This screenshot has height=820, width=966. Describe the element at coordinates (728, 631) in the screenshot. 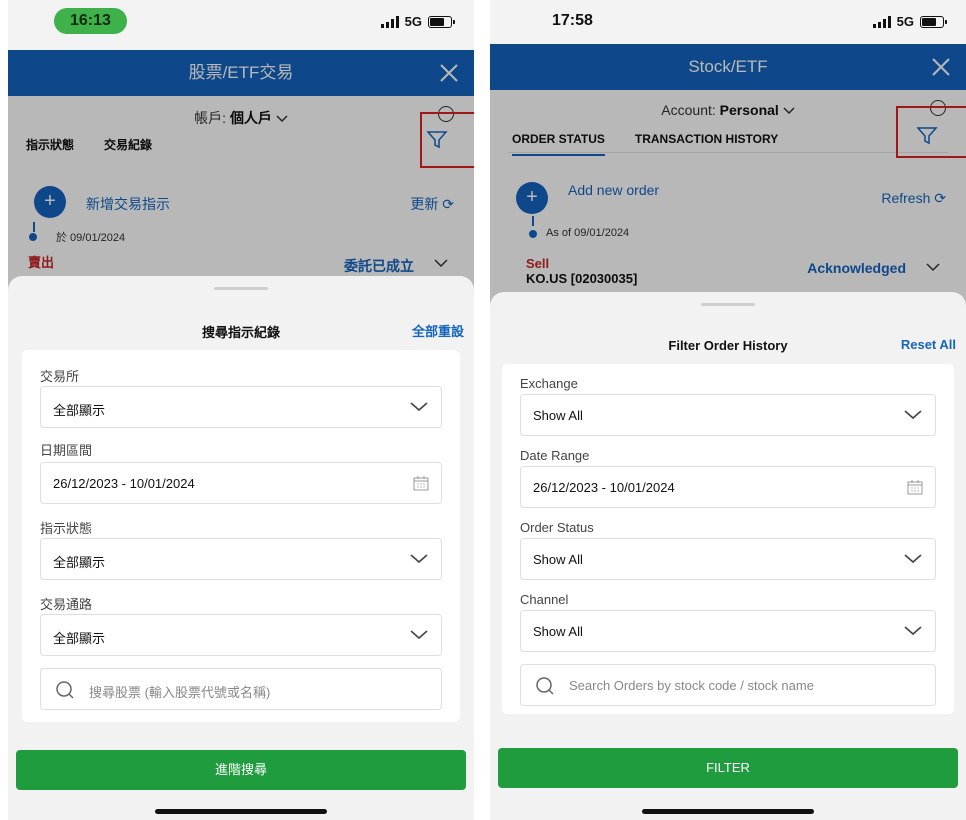

I see `channel-select: Show All` at that location.